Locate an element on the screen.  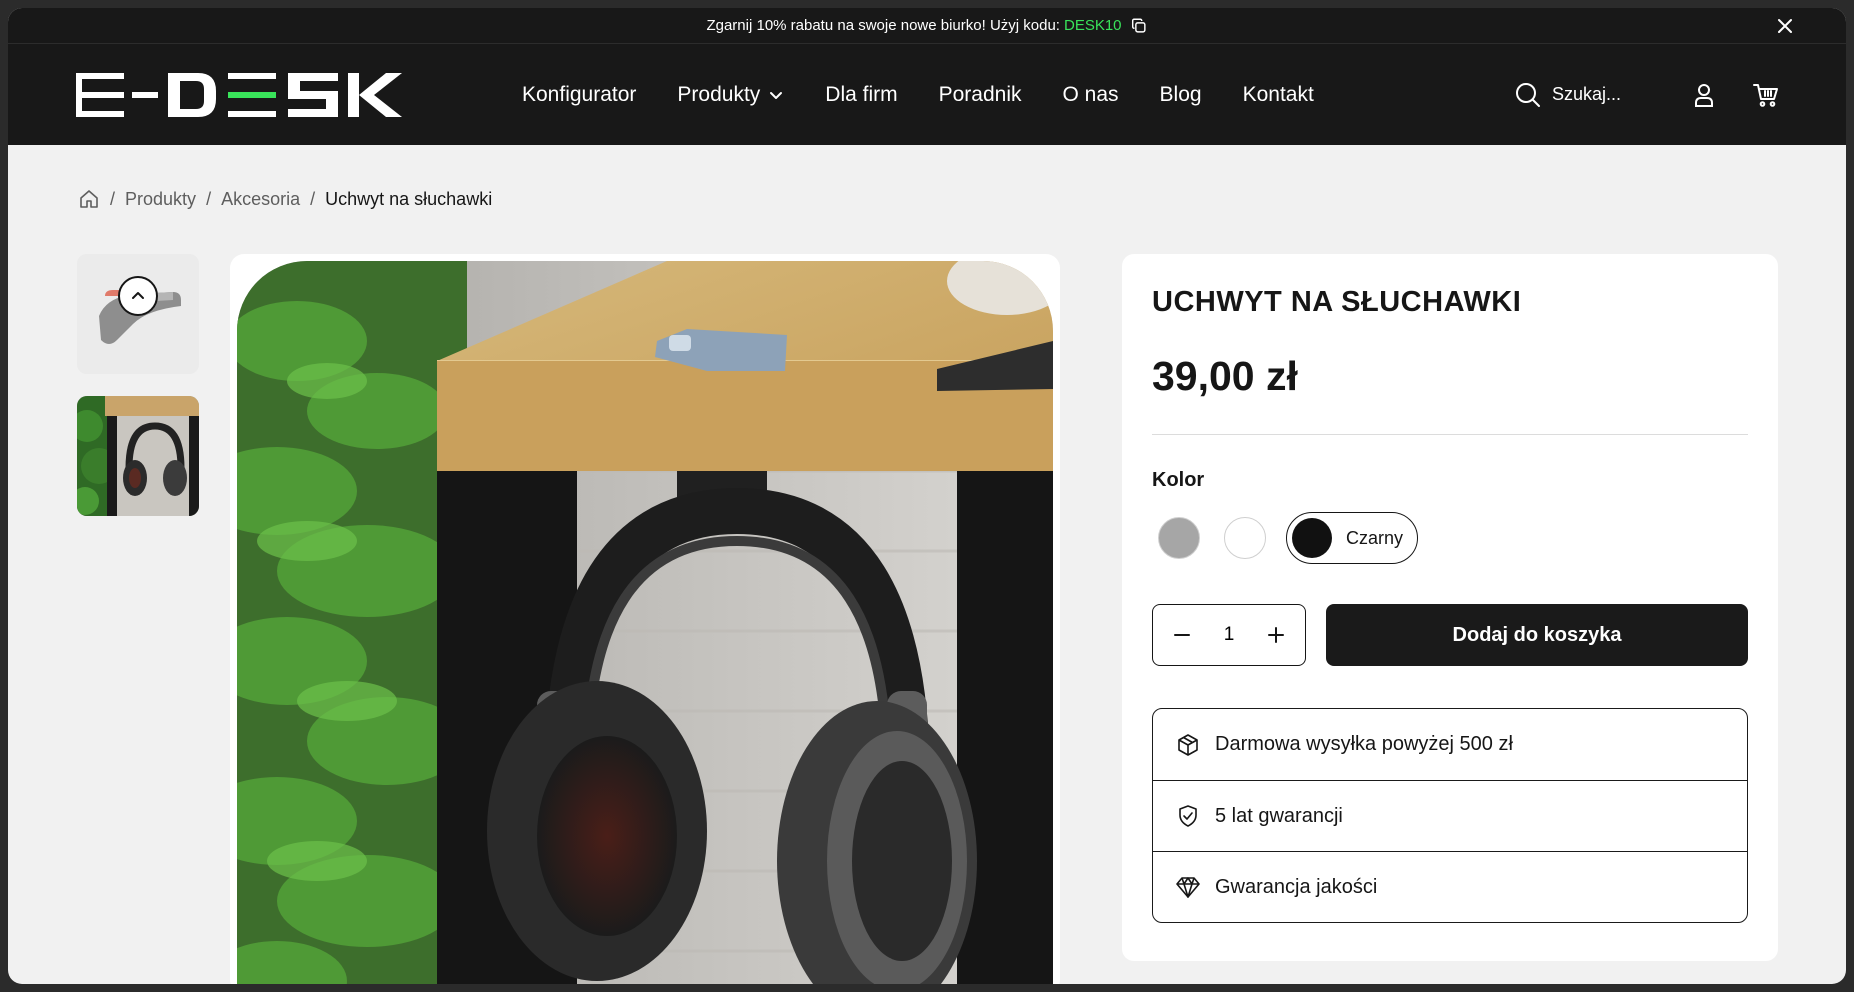
nav-dla-firm: Dla firm is located at coordinates (861, 95).